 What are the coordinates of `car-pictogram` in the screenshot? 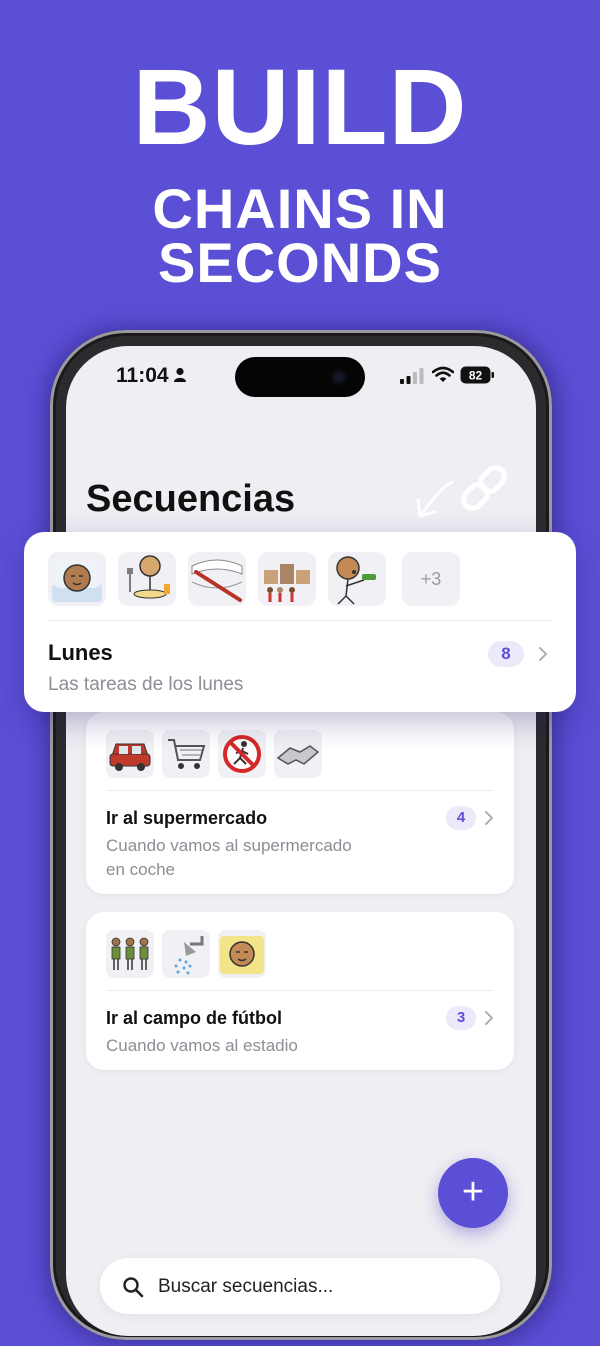 It's located at (130, 754).